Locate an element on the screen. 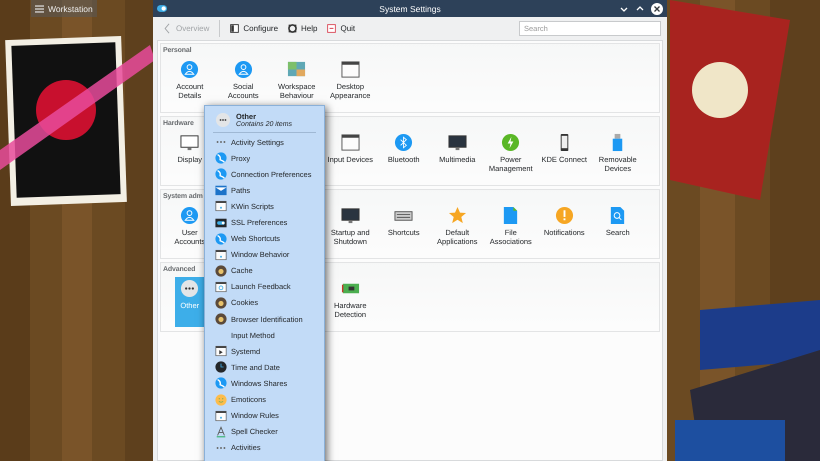 The image size is (820, 461). panel-icon is located at coordinates (235, 28).